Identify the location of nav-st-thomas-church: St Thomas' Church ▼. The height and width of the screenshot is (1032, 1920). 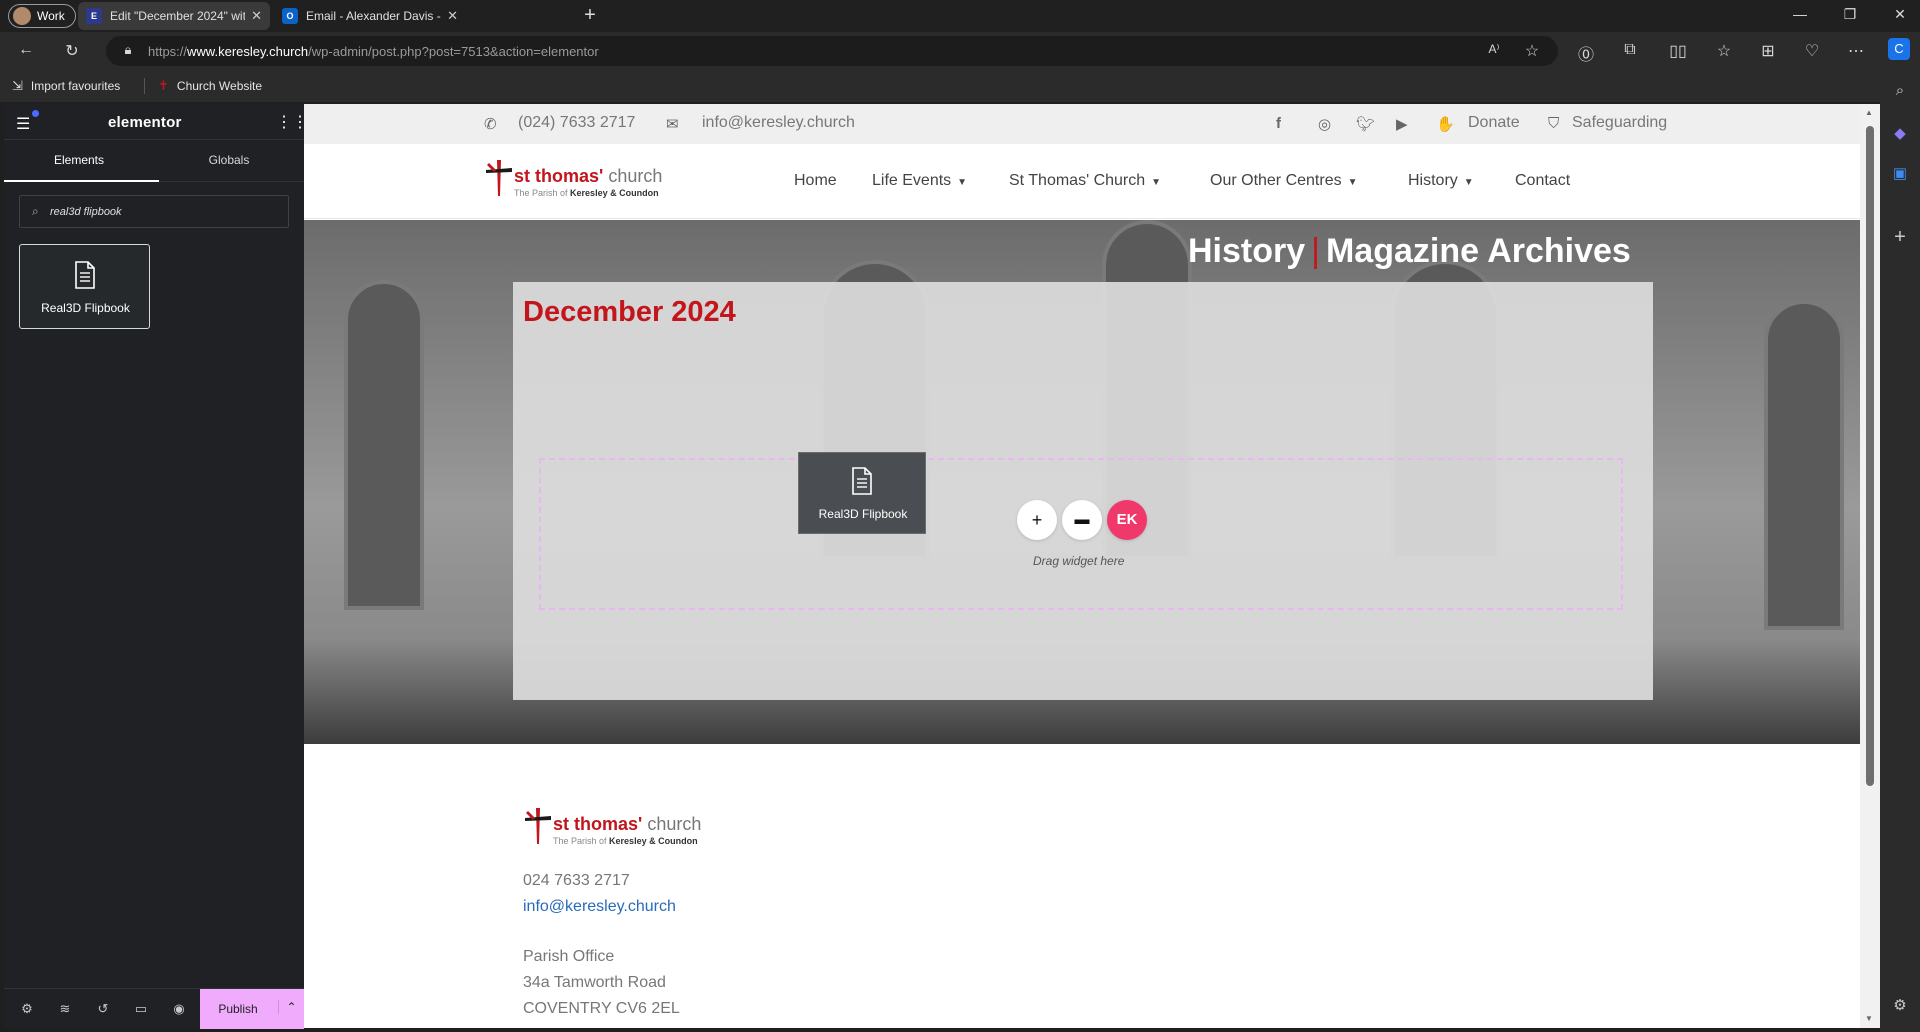
(1085, 181).